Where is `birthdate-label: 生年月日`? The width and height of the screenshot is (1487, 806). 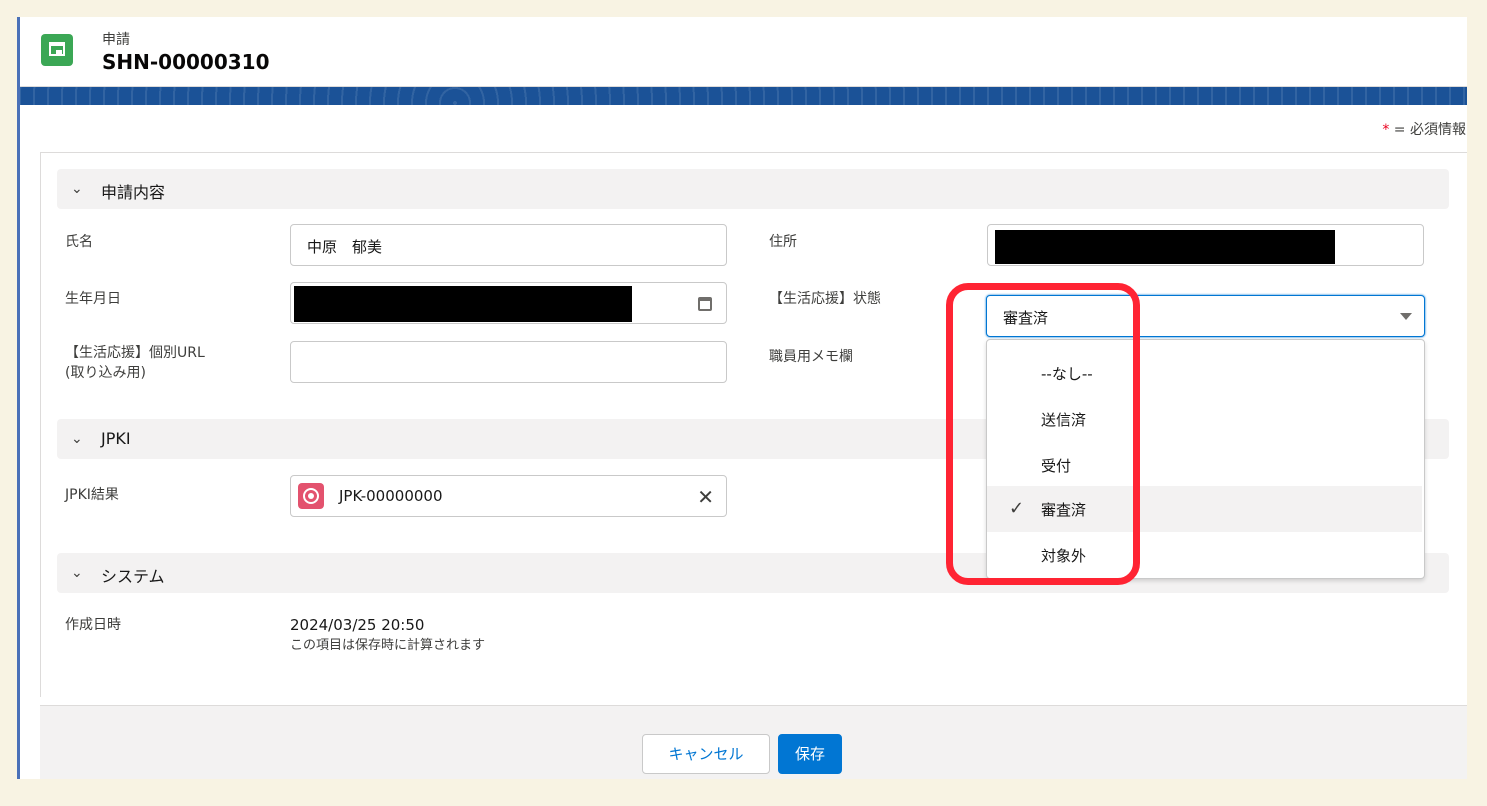 birthdate-label: 生年月日 is located at coordinates (93, 299).